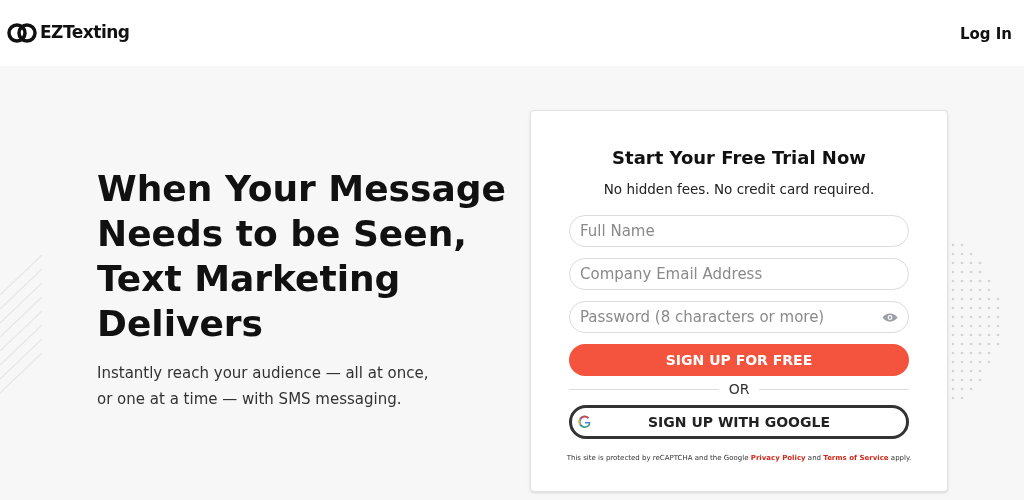 The height and width of the screenshot is (500, 1024). What do you see at coordinates (739, 189) in the screenshot?
I see `form-subtitle: No hidden fees. No credit card required.` at bounding box center [739, 189].